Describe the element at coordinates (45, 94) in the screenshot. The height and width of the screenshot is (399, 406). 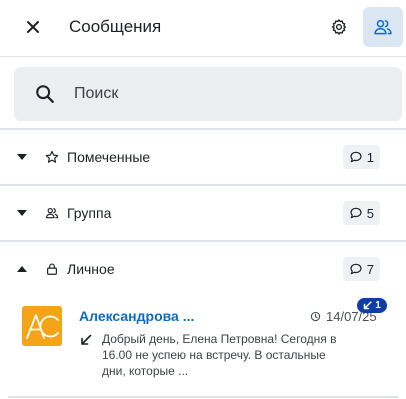
I see `search-icon` at that location.